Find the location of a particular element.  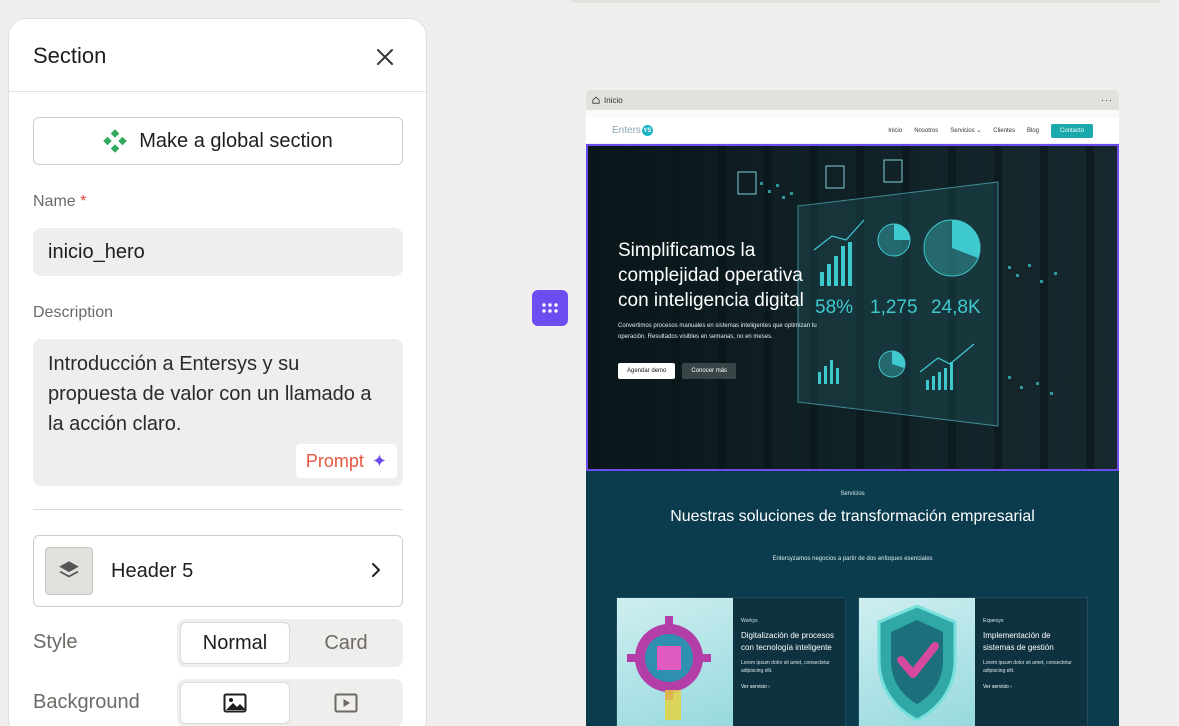

hero-learn-more-button: Conocer más is located at coordinates (709, 371).